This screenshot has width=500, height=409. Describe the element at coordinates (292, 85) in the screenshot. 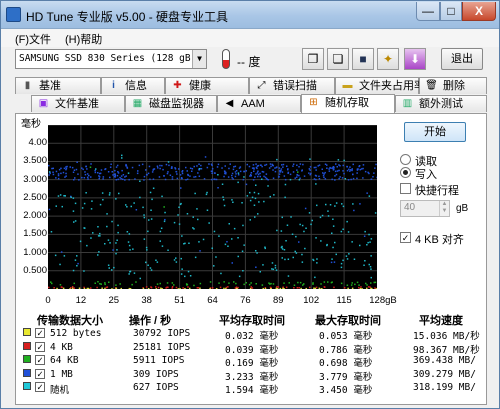

I see `tab-error-scan: ⤢ 错误扫描` at that location.